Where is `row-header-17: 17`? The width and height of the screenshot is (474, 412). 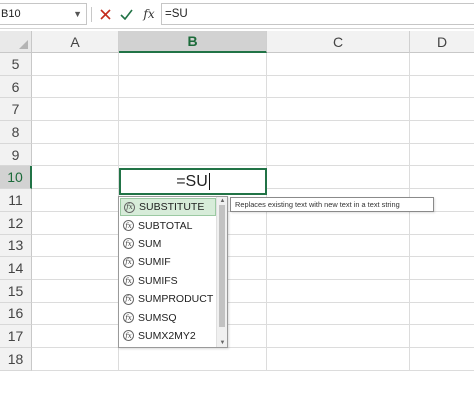
row-header-17: 17 is located at coordinates (16, 336).